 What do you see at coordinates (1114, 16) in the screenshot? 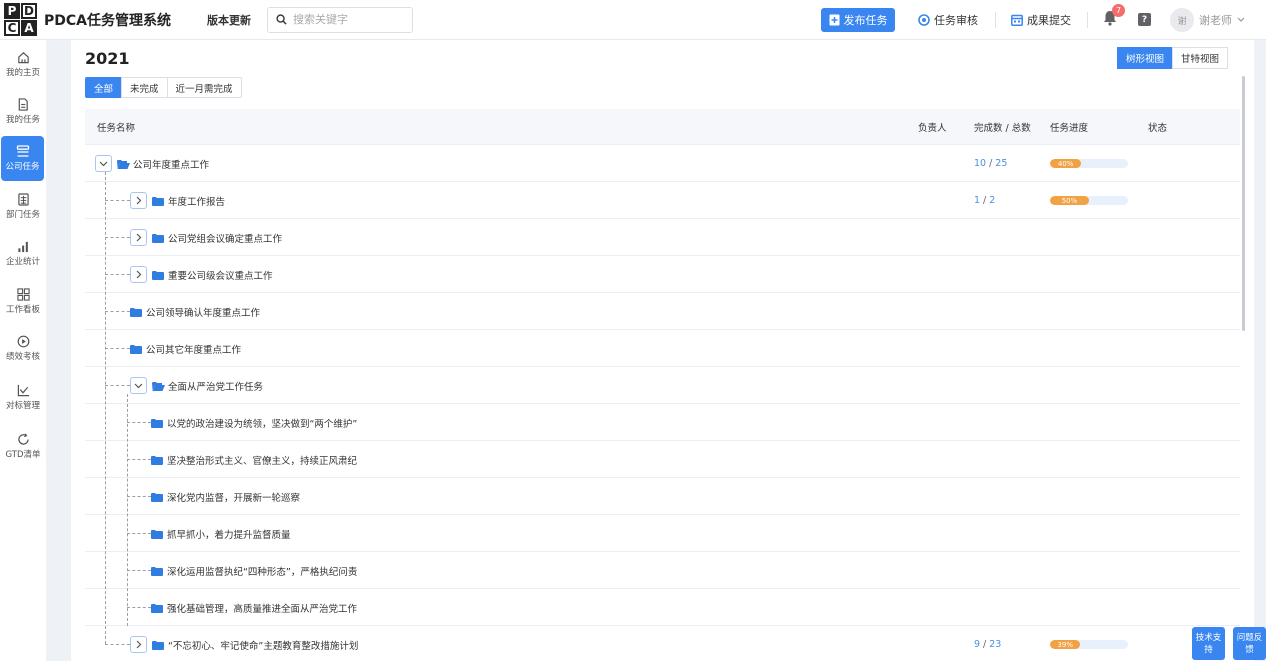
I see `notification-bell: 7` at bounding box center [1114, 16].